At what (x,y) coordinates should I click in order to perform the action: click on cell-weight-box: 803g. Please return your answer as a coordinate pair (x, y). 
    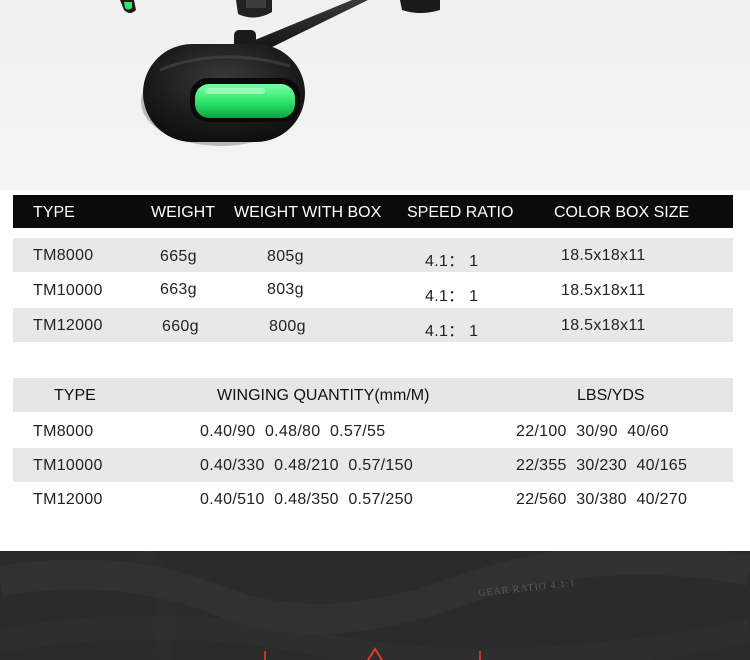
    Looking at the image, I should click on (285, 289).